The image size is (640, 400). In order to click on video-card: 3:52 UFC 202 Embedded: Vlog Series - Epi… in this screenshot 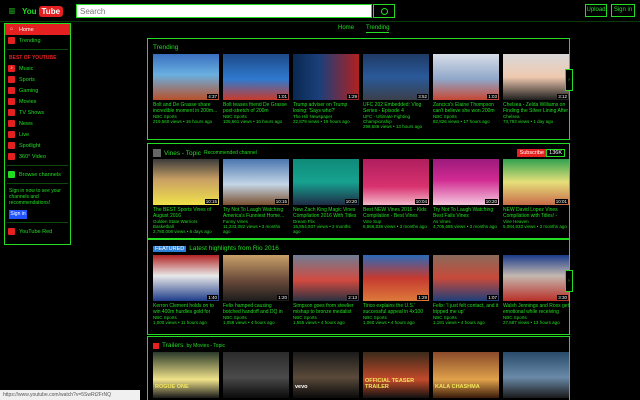, I will do `click(396, 91)`.